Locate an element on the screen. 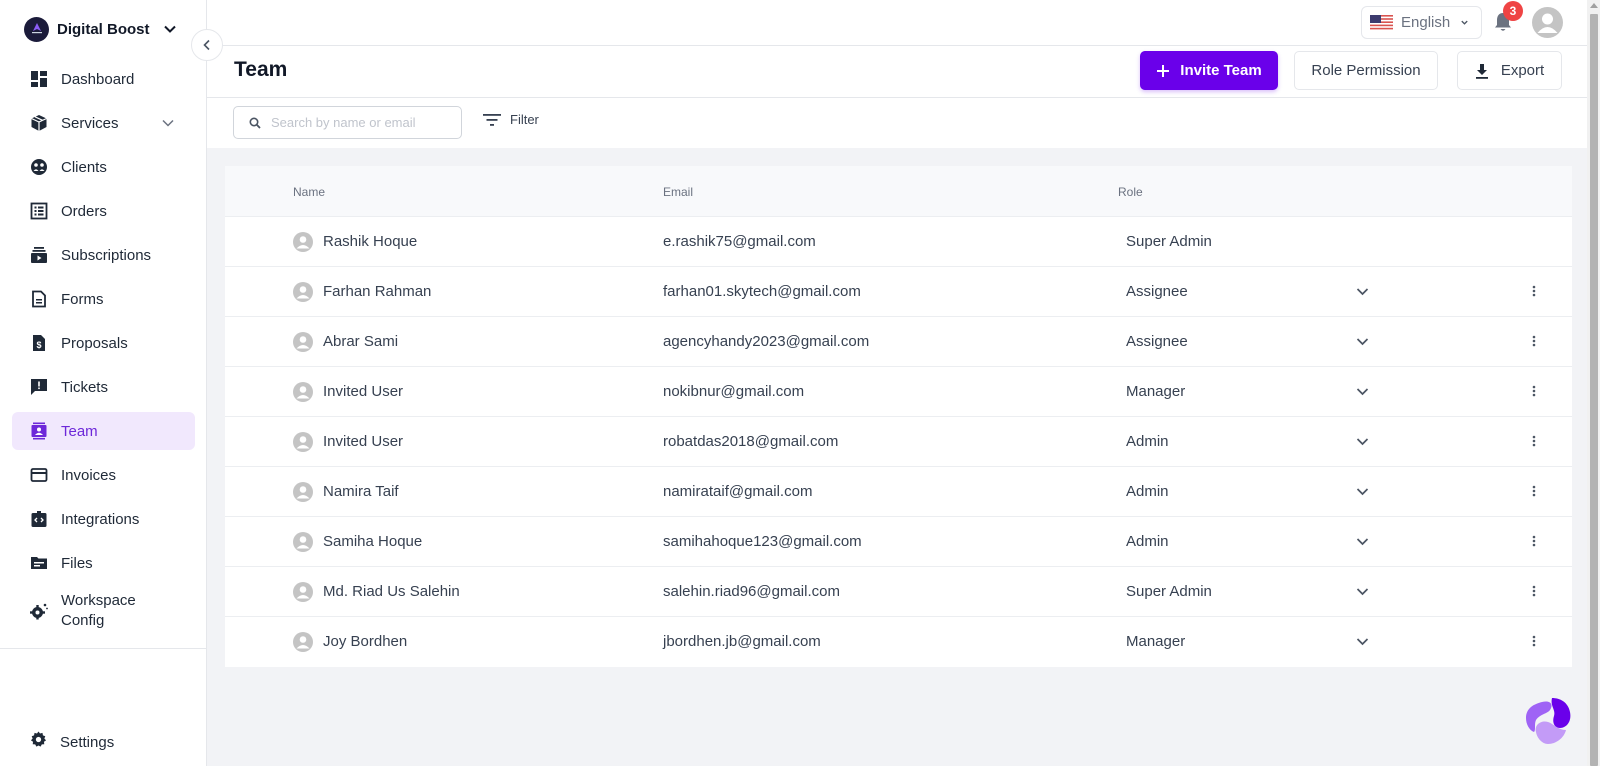 This screenshot has height=766, width=1600. chat-widget-button is located at coordinates (1548, 720).